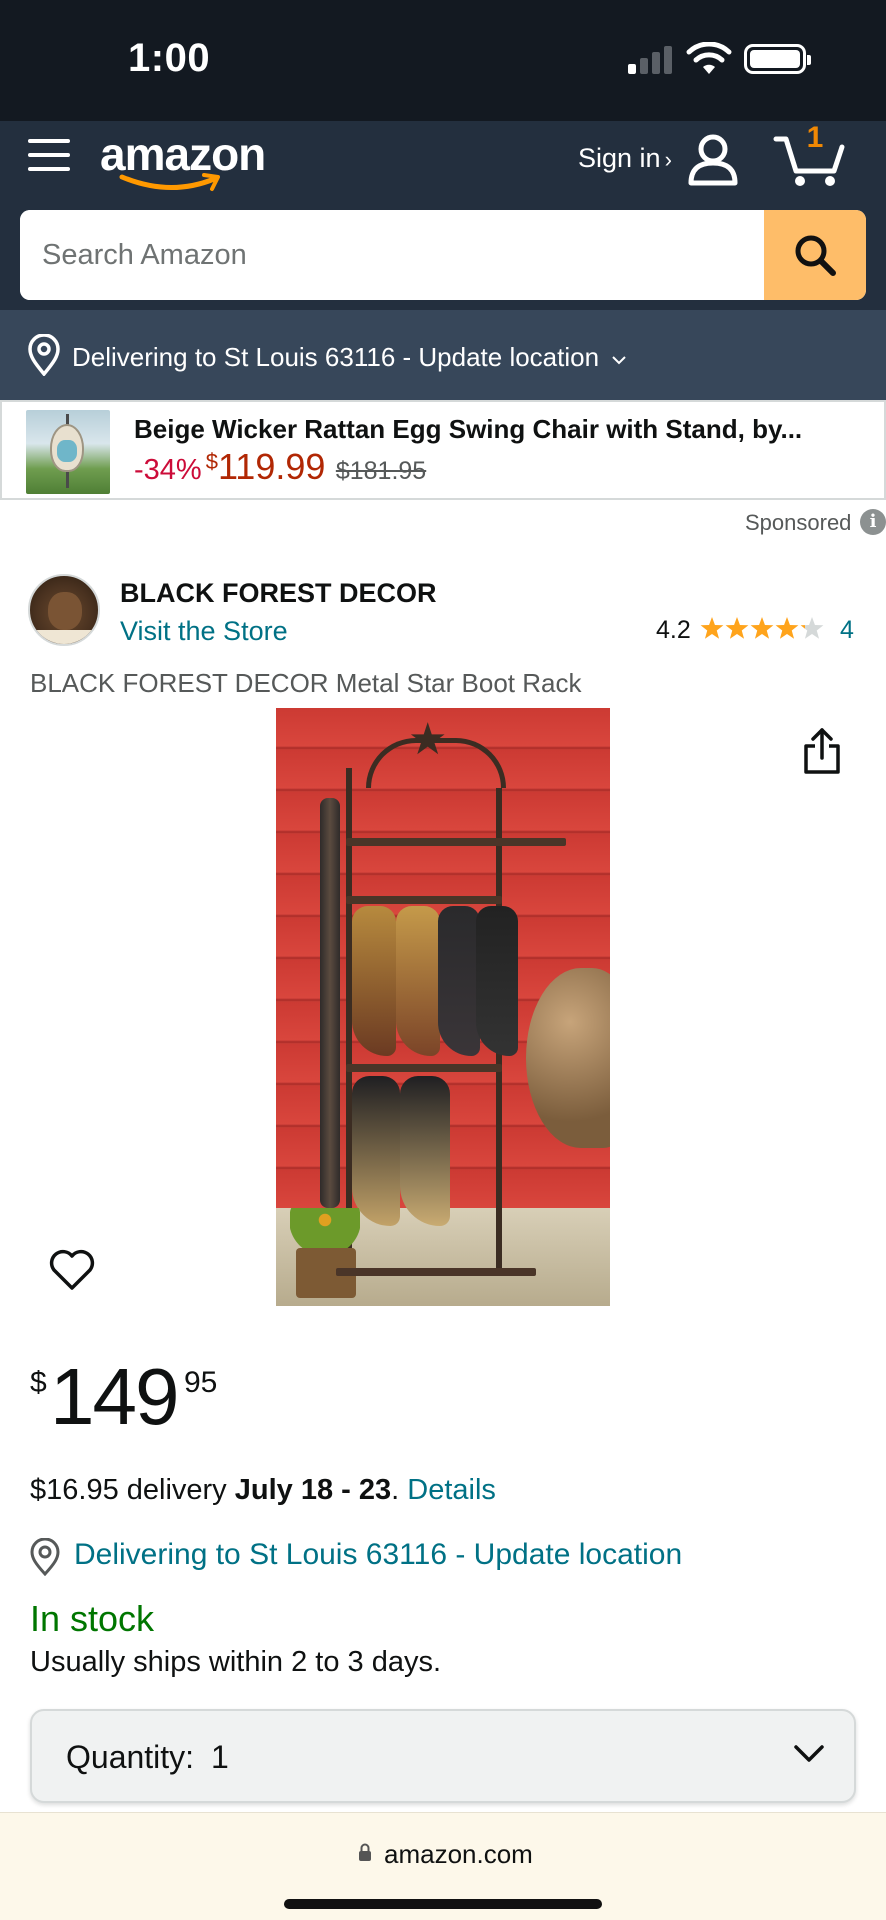 The width and height of the screenshot is (886, 1920). I want to click on ad-list-price: $181.95, so click(381, 471).